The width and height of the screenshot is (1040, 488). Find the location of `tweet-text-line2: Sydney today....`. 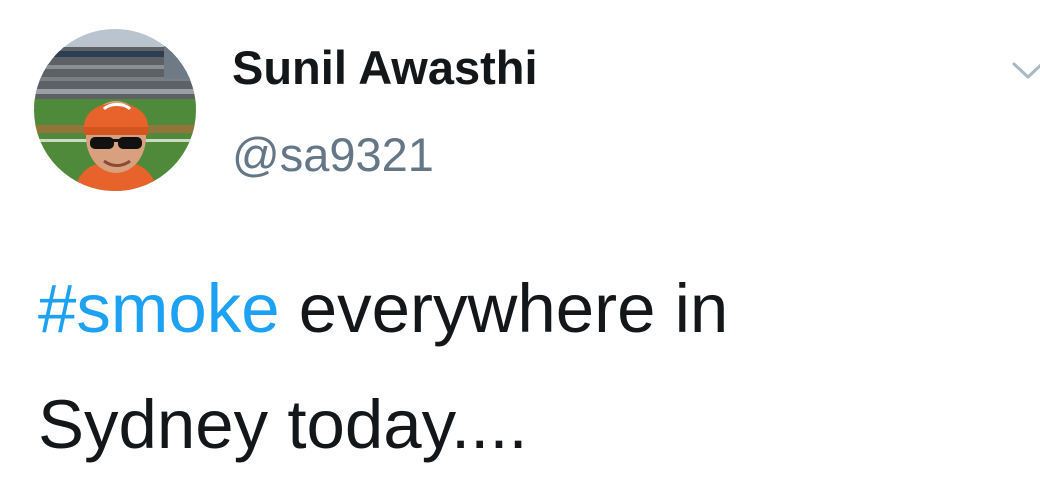

tweet-text-line2: Sydney today.... is located at coordinates (283, 424).